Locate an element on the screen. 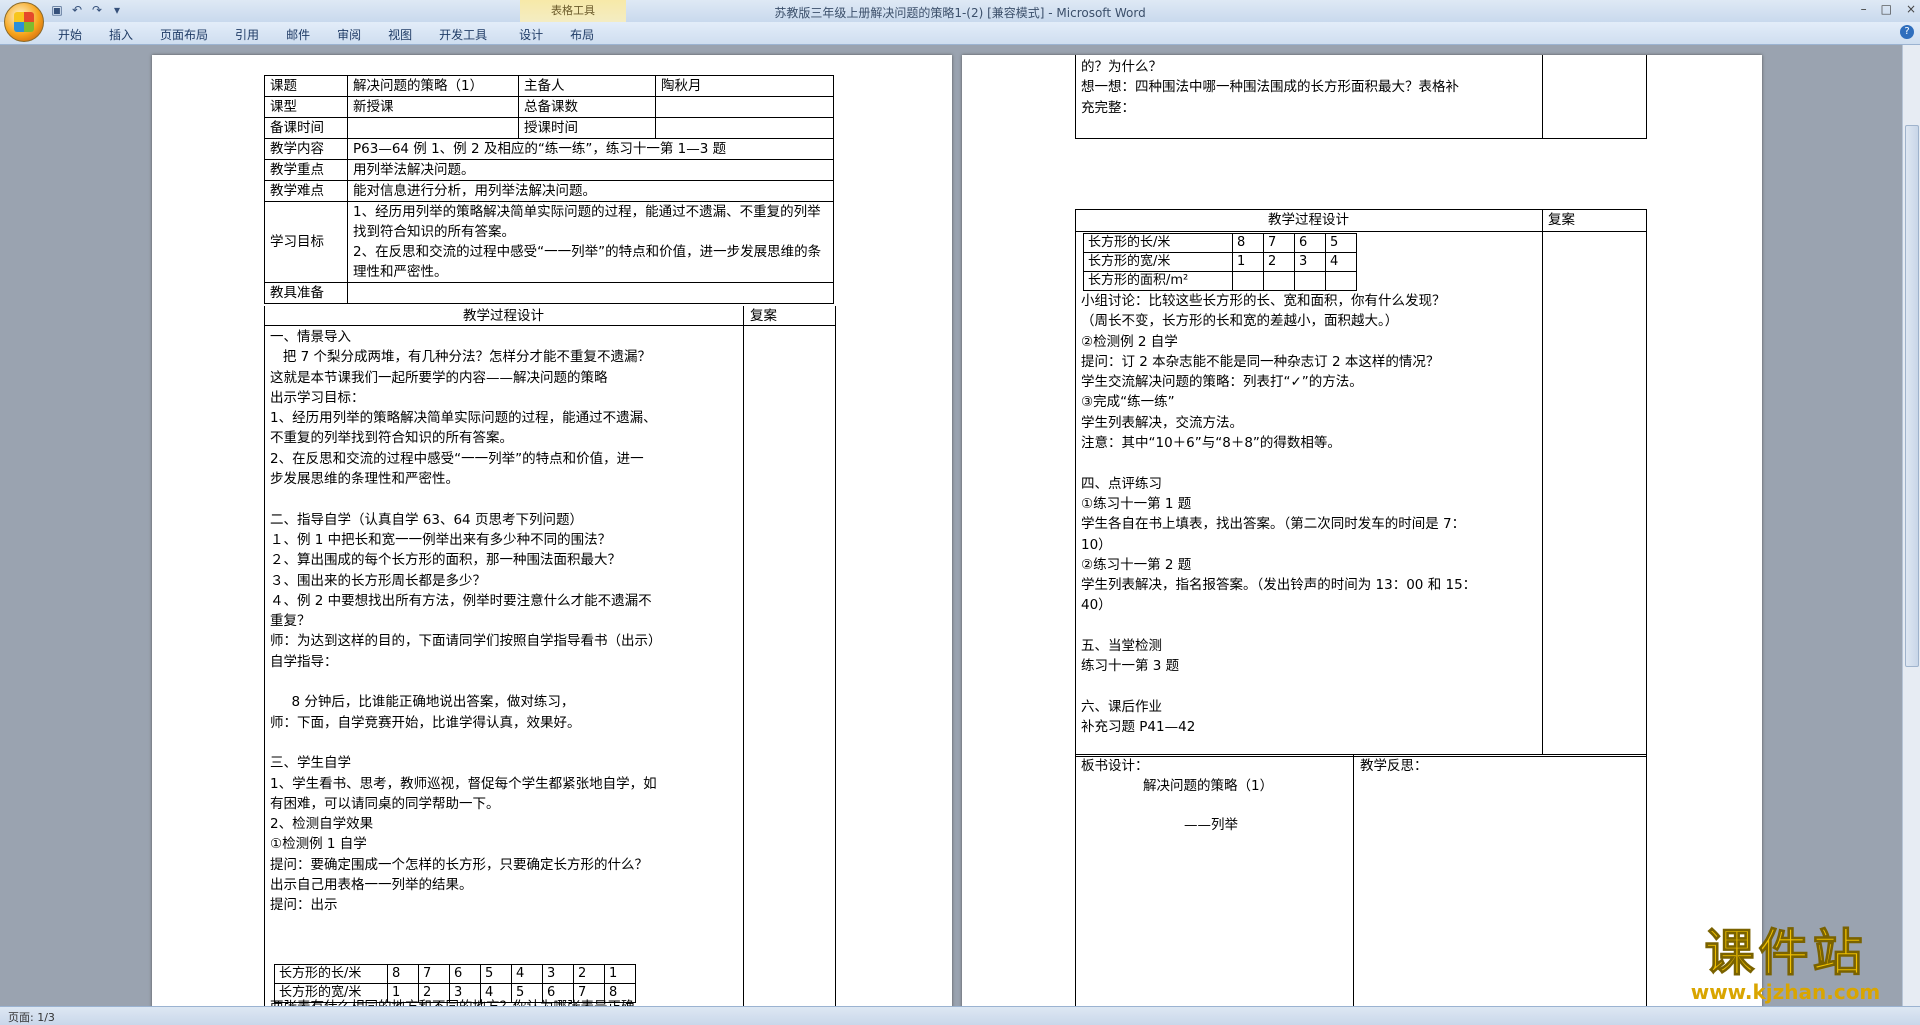 This screenshot has width=1920, height=1025. focus-value: 用列举法解决问题。 is located at coordinates (590, 170).